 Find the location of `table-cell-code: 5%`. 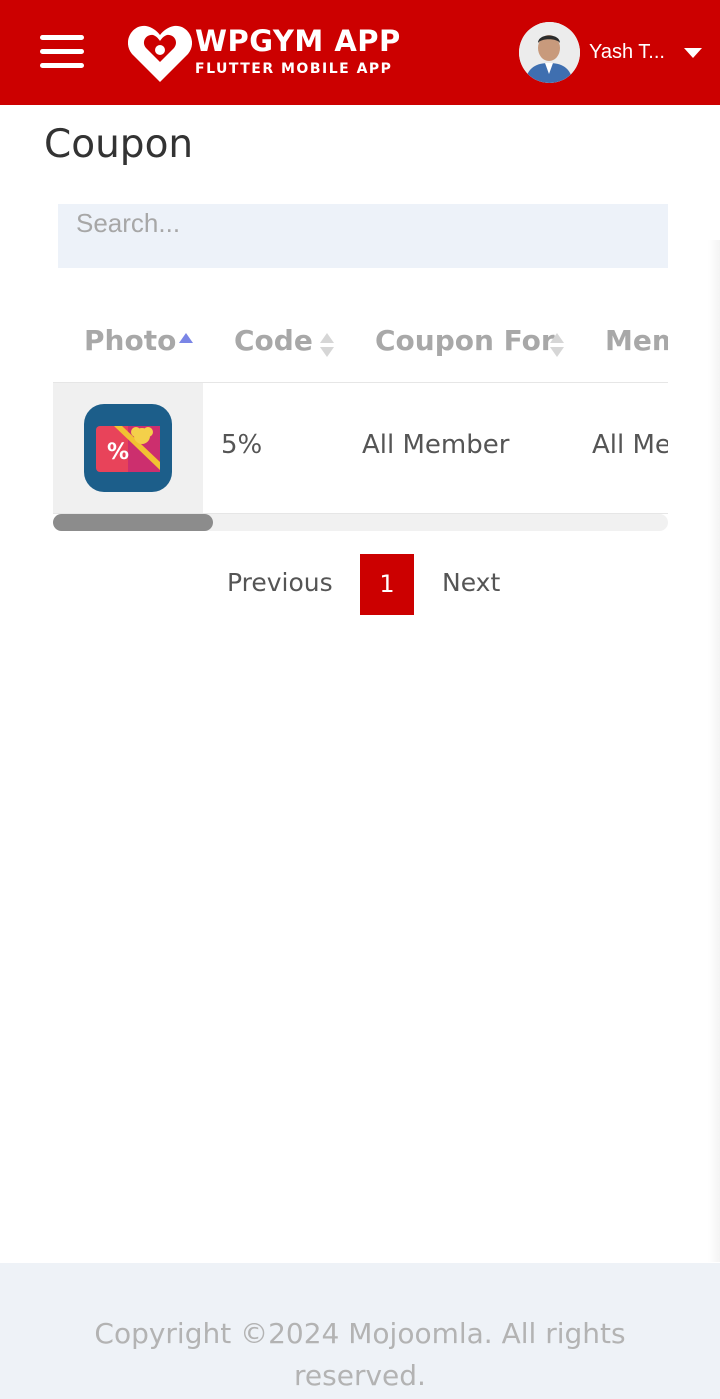

table-cell-code: 5% is located at coordinates (242, 445).